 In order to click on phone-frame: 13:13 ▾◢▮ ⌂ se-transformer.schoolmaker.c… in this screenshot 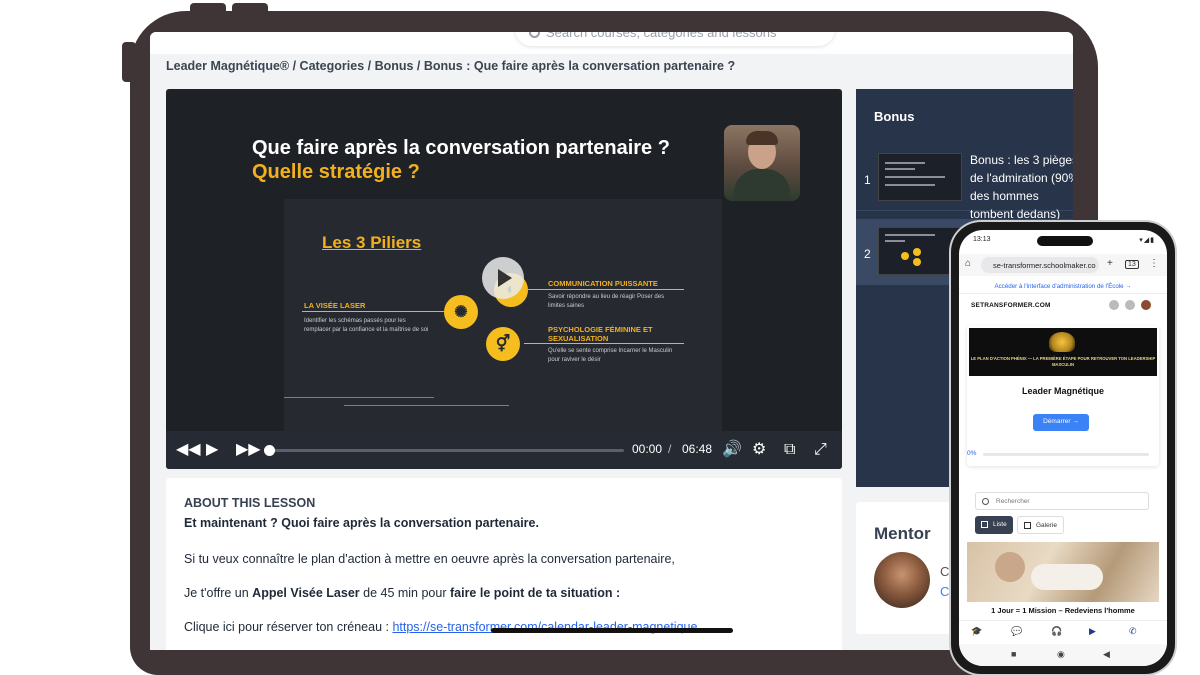, I will do `click(1063, 448)`.